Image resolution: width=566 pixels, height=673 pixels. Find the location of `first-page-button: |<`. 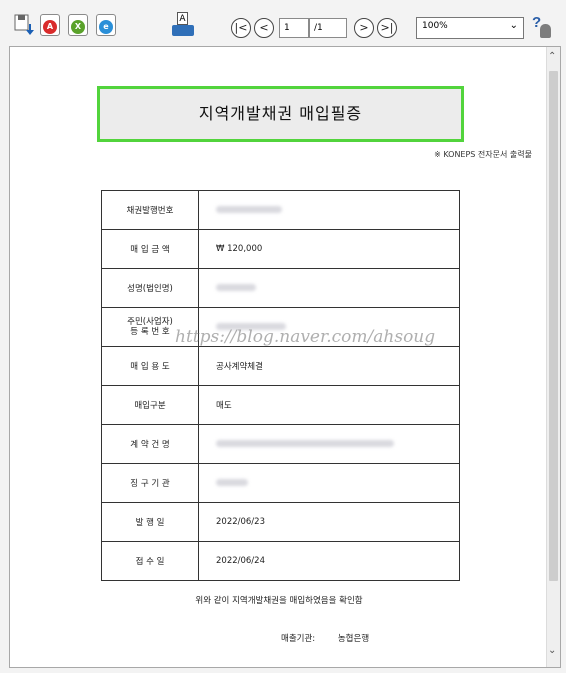

first-page-button: |< is located at coordinates (241, 28).